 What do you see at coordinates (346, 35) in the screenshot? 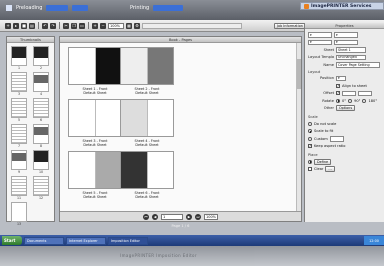
I see `dropdown-b: ▾` at bounding box center [346, 35].